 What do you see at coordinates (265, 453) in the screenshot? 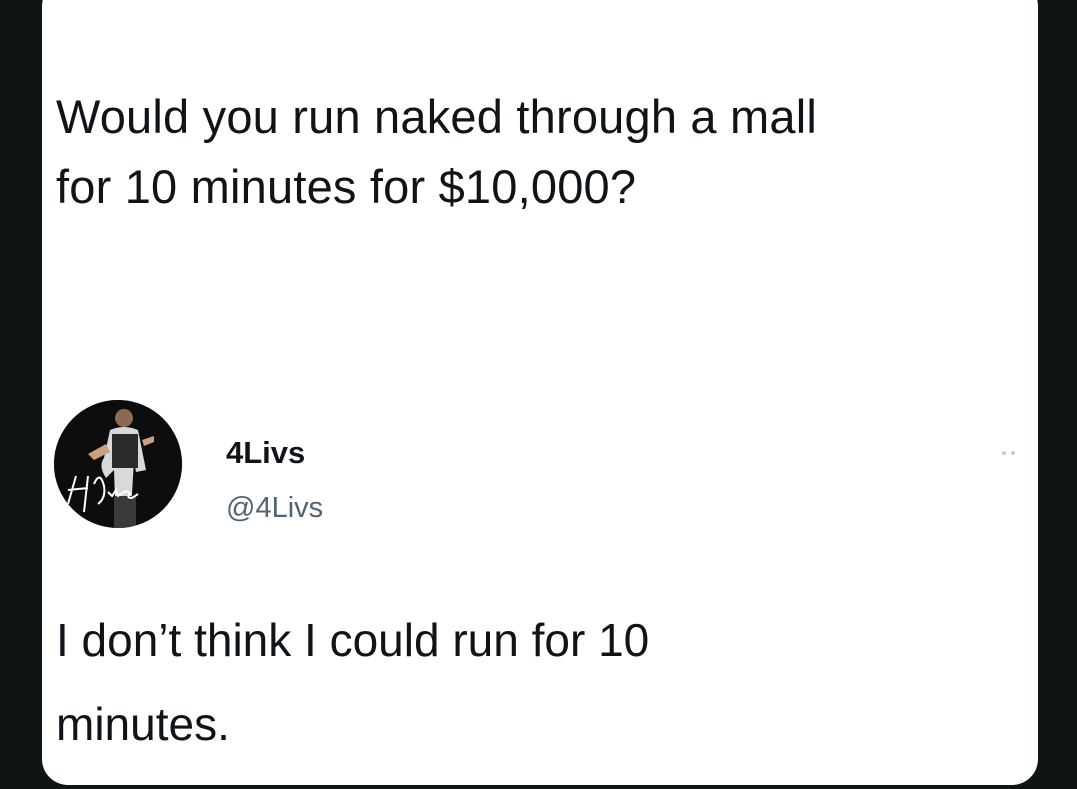
I see `reply-author-name: 4Livs` at bounding box center [265, 453].